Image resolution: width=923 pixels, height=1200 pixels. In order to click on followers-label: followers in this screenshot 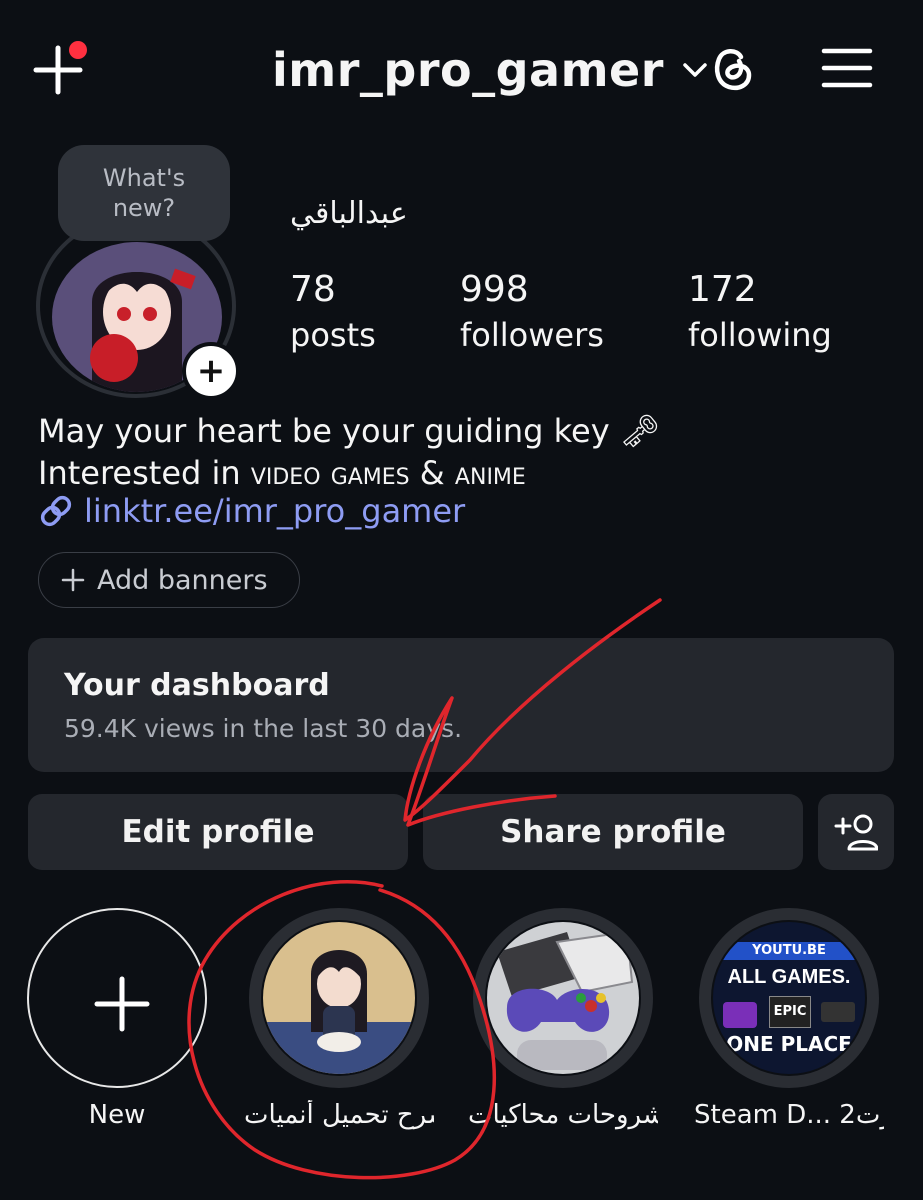, I will do `click(532, 335)`.